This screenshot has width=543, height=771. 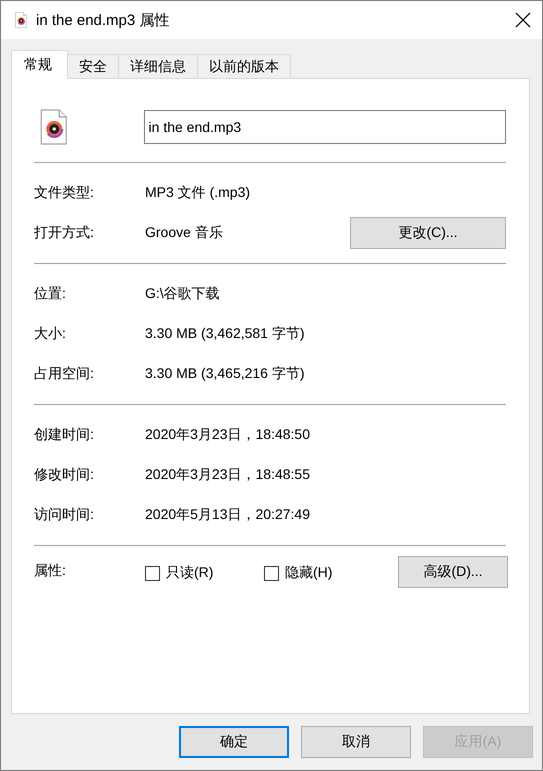 I want to click on field-label: 文件类型:, so click(x=64, y=193).